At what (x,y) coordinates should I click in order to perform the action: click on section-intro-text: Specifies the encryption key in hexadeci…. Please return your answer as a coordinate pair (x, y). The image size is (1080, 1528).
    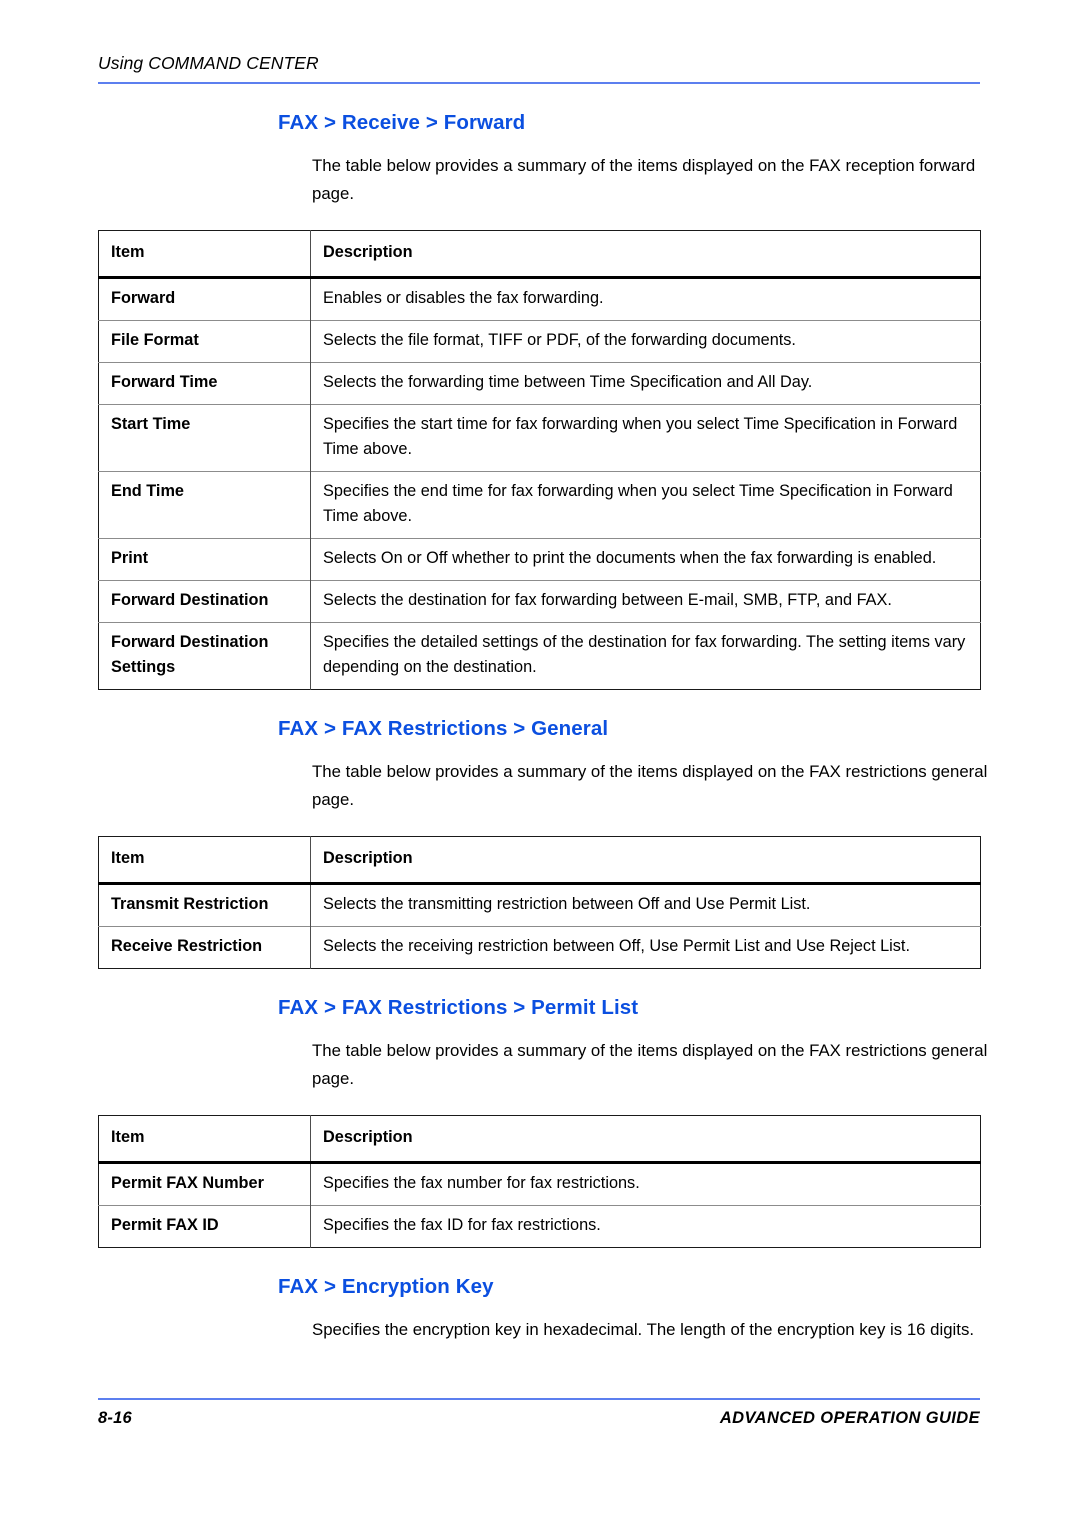
    Looking at the image, I should click on (643, 1329).